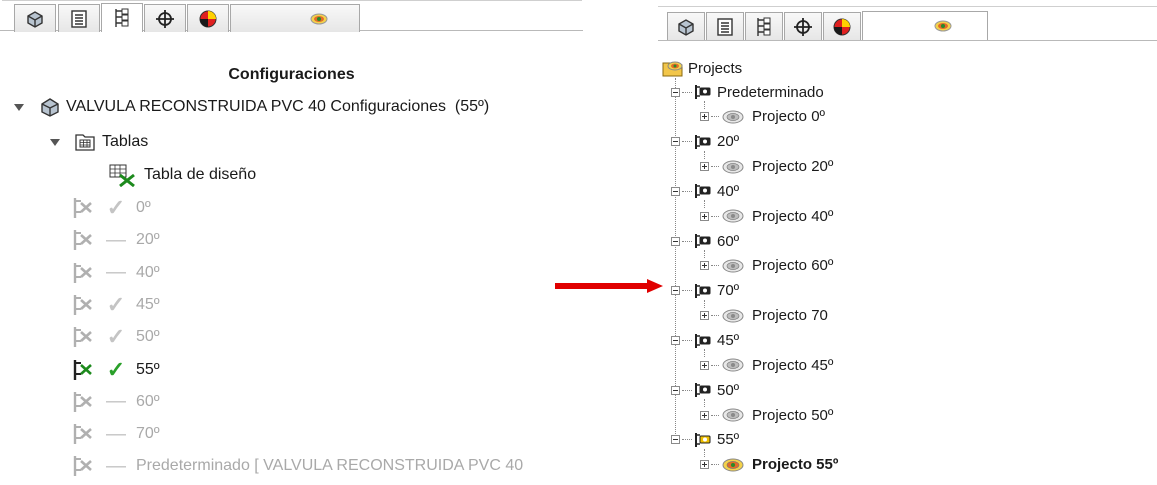 The height and width of the screenshot is (485, 1157). I want to click on project-node: Projecto 40º, so click(766, 216).